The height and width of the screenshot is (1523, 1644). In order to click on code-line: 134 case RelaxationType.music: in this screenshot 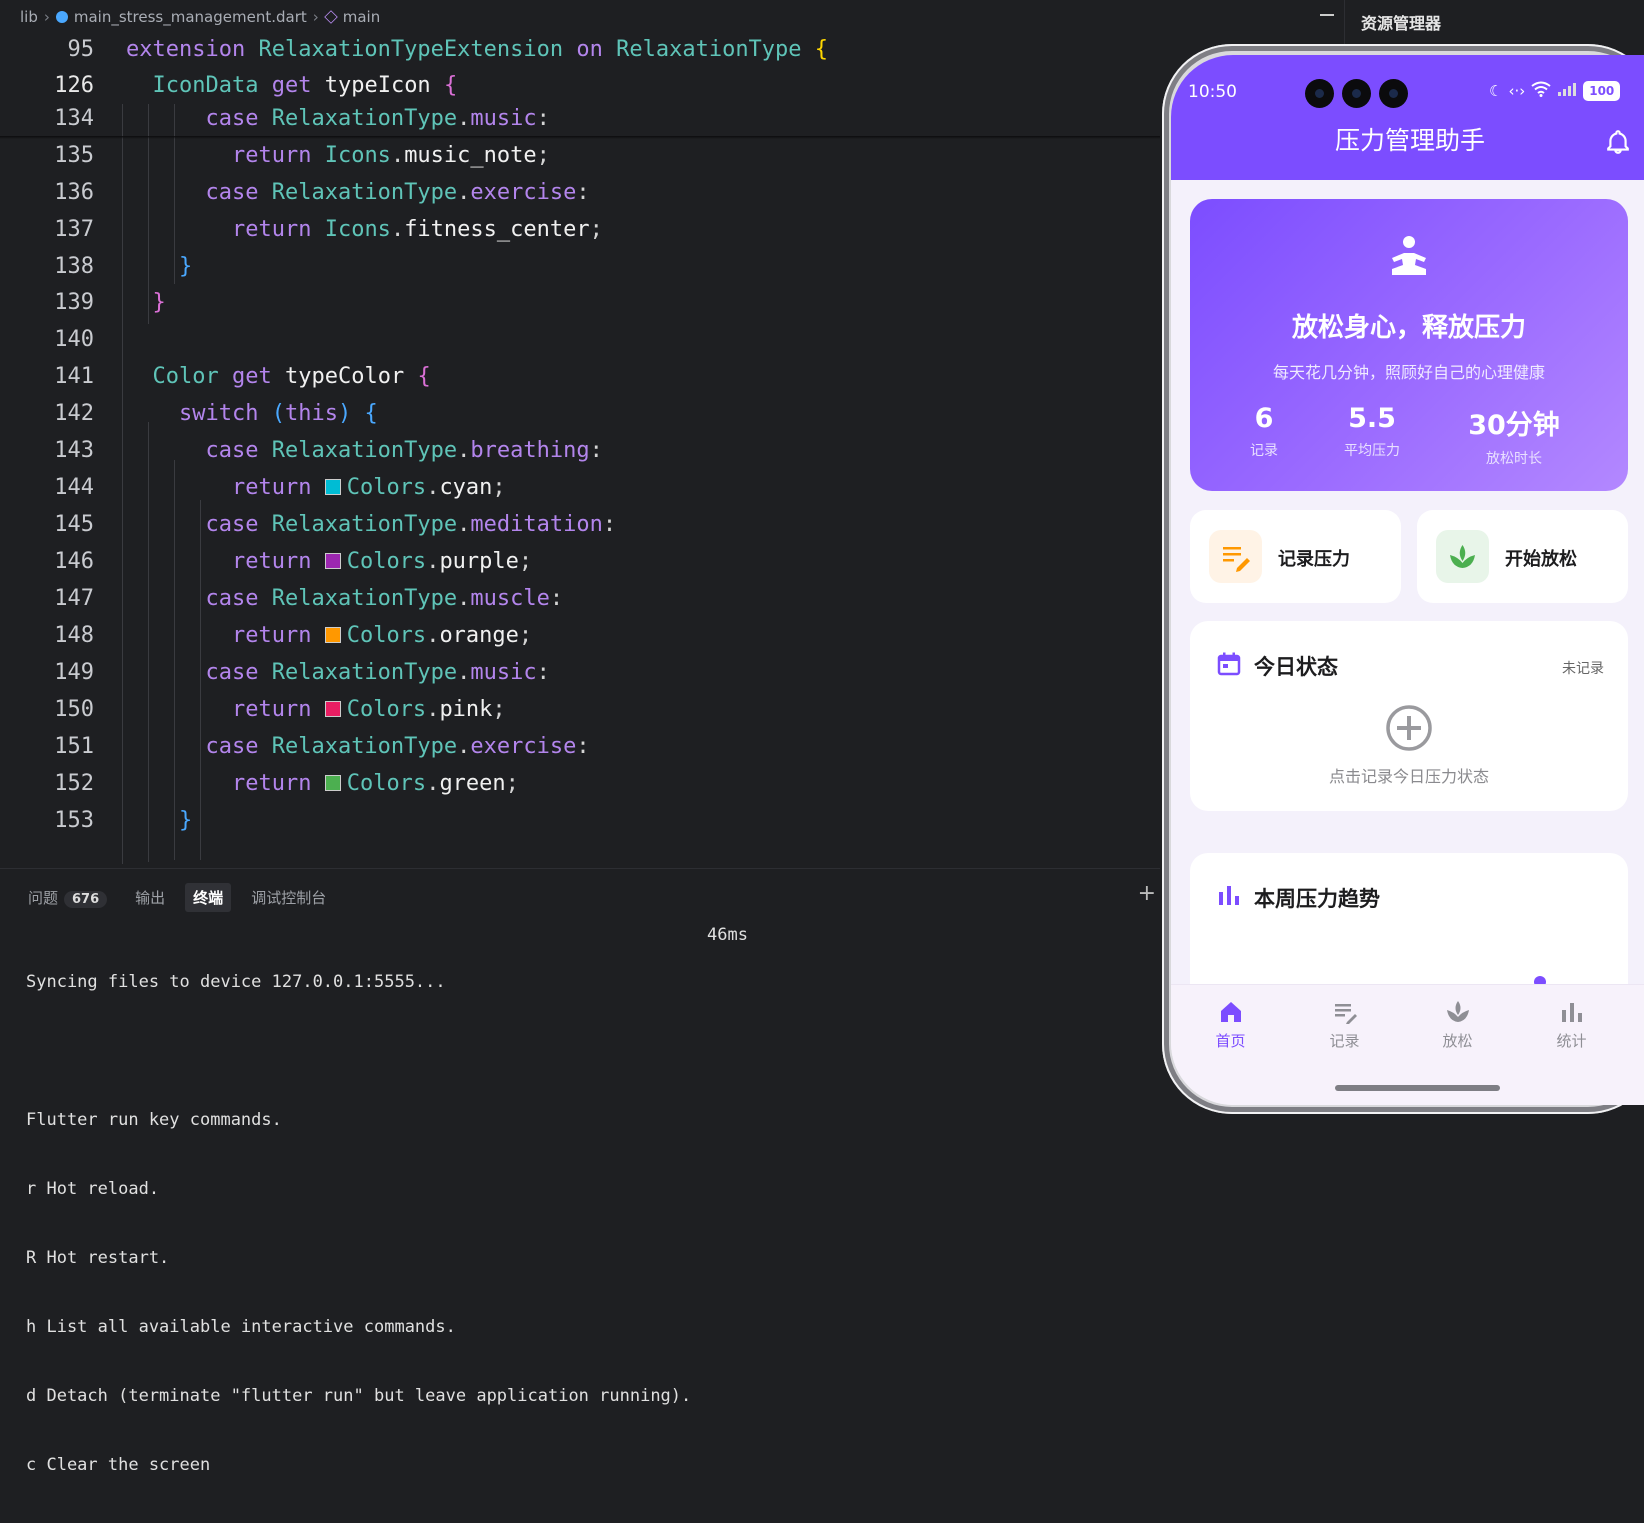, I will do `click(580, 118)`.